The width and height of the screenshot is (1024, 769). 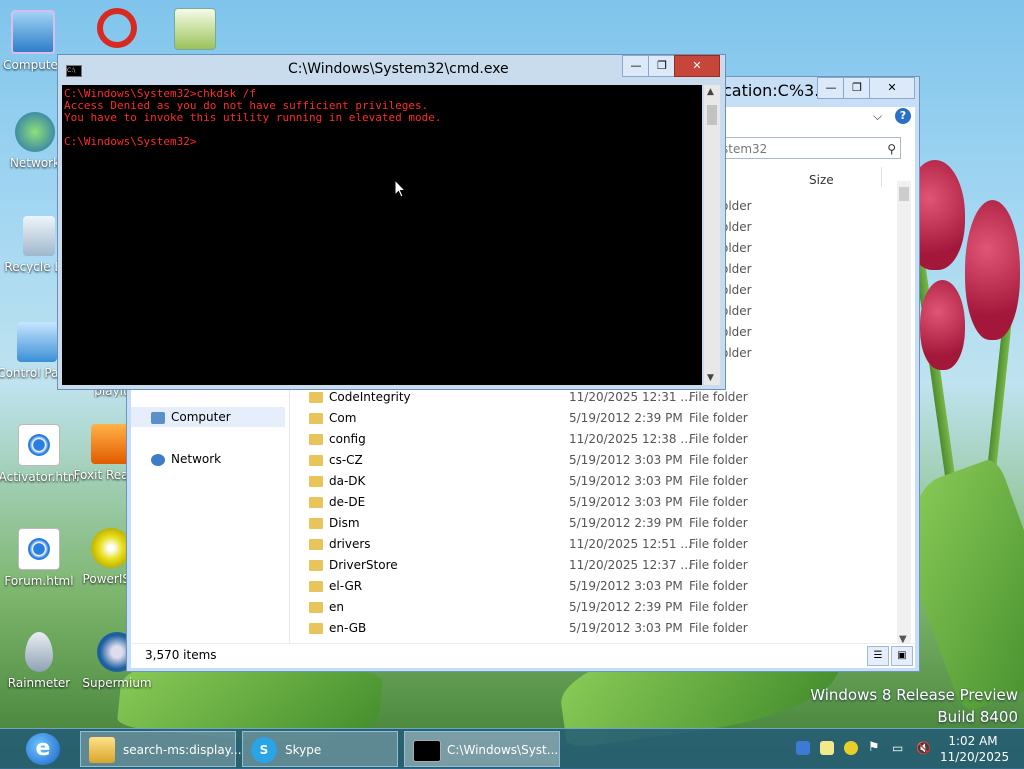 What do you see at coordinates (904, 194) in the screenshot?
I see `scrollbar-thumb` at bounding box center [904, 194].